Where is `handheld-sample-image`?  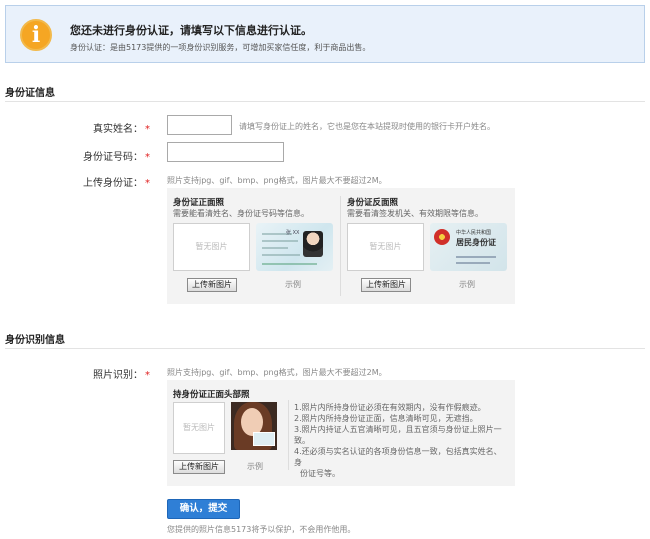 handheld-sample-image is located at coordinates (254, 426).